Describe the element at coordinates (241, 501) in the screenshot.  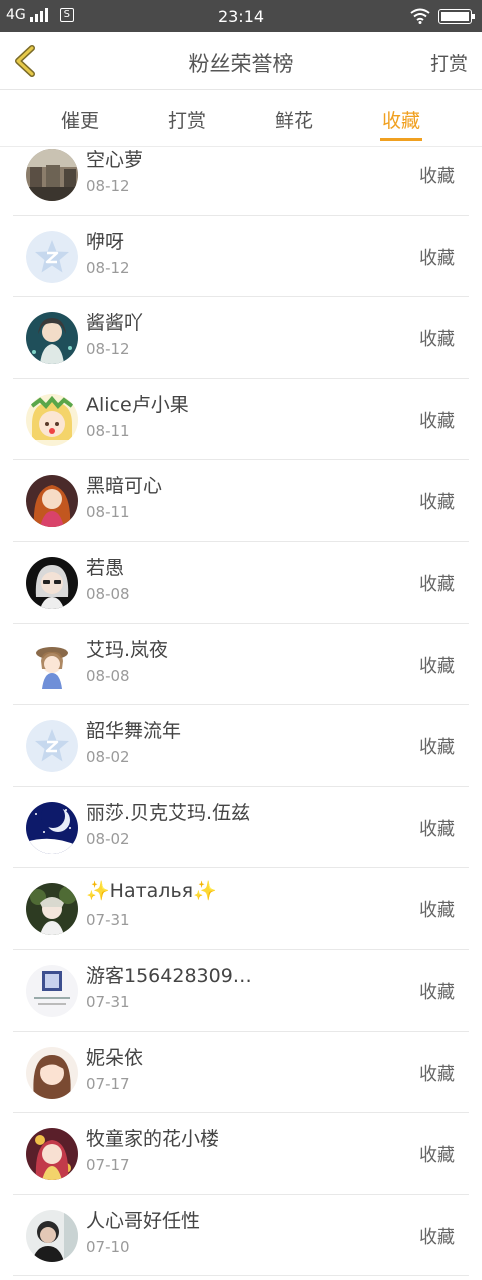
I see `list-item: 黑暗可心 08-11 收藏` at that location.